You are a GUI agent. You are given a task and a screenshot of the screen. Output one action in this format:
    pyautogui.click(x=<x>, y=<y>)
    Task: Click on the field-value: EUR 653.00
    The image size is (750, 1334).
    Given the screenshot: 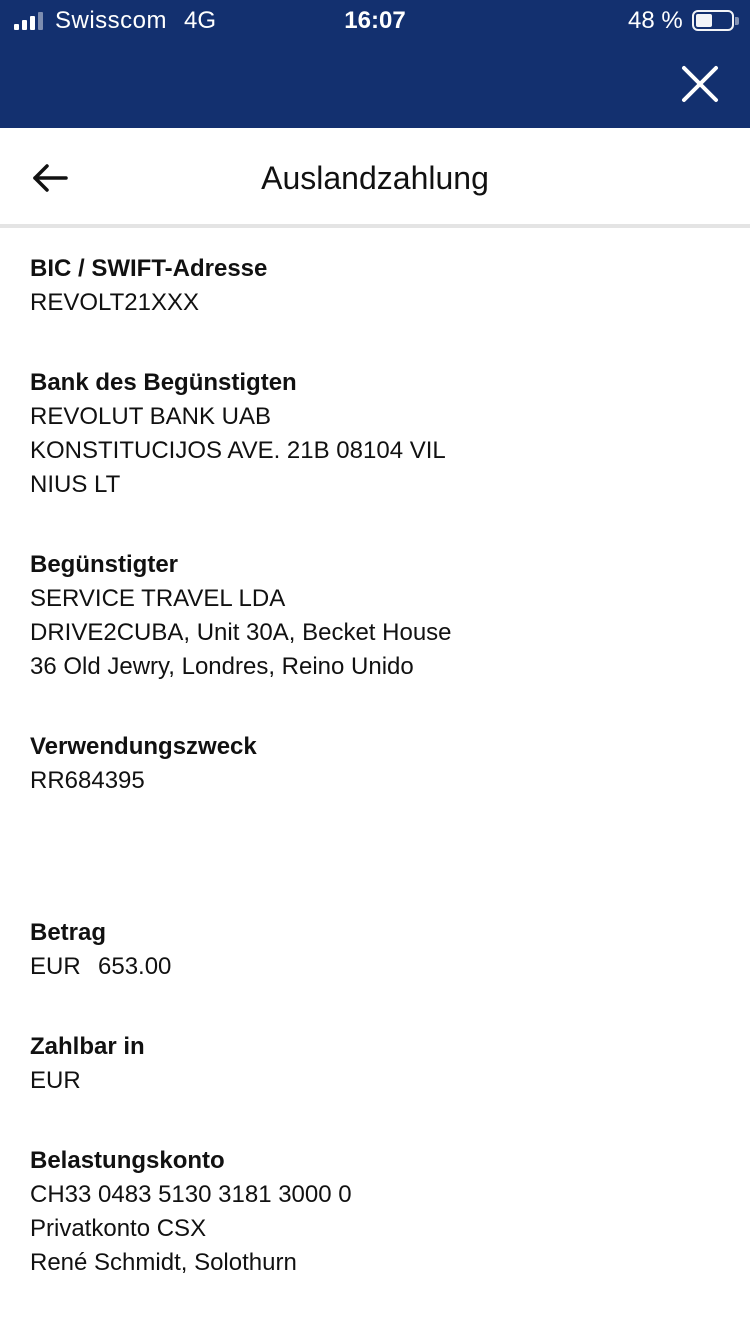 What is the action you would take?
    pyautogui.click(x=375, y=967)
    